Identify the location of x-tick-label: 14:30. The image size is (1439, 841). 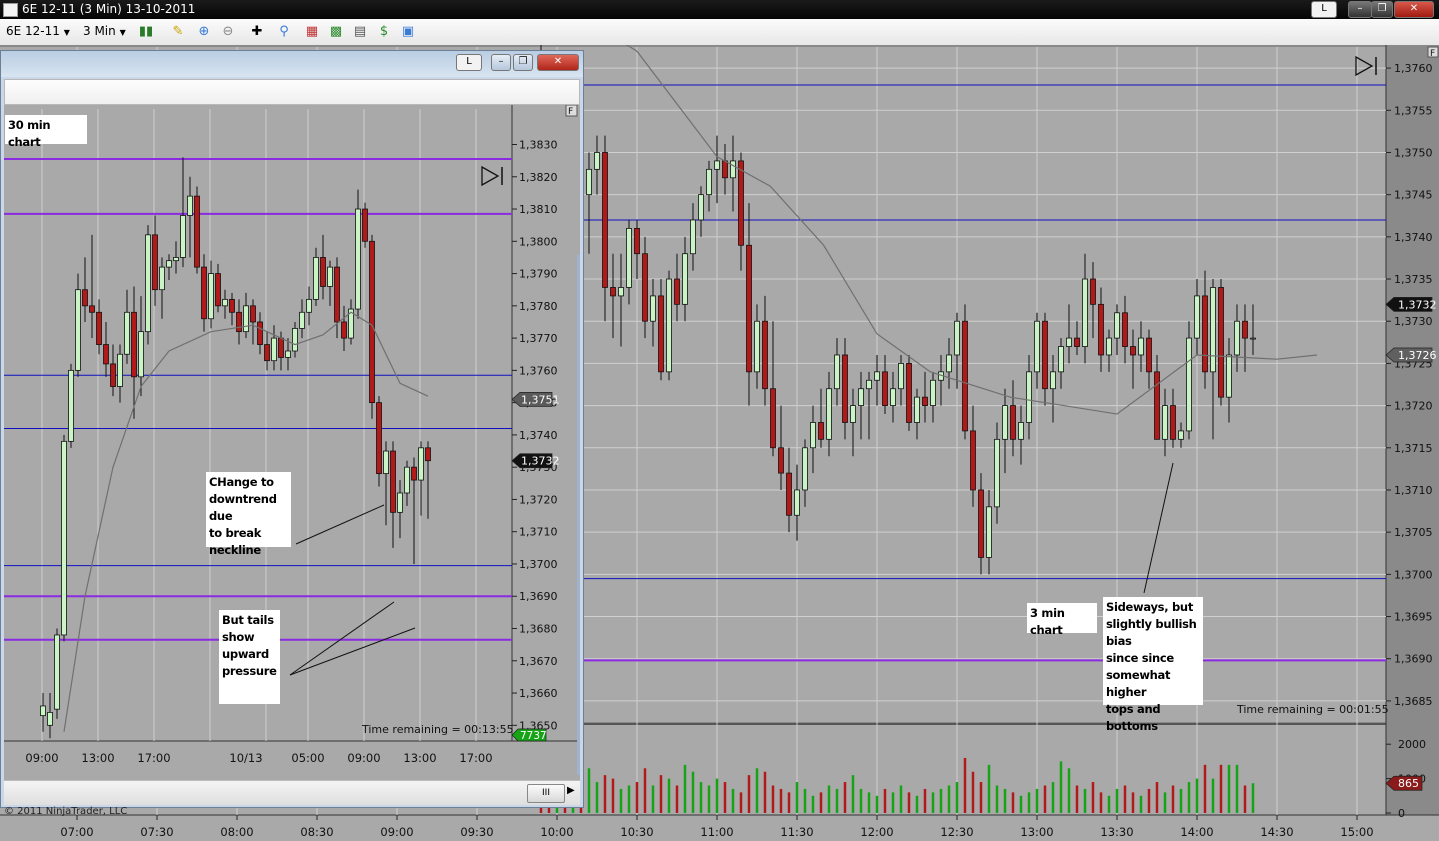
(1276, 832).